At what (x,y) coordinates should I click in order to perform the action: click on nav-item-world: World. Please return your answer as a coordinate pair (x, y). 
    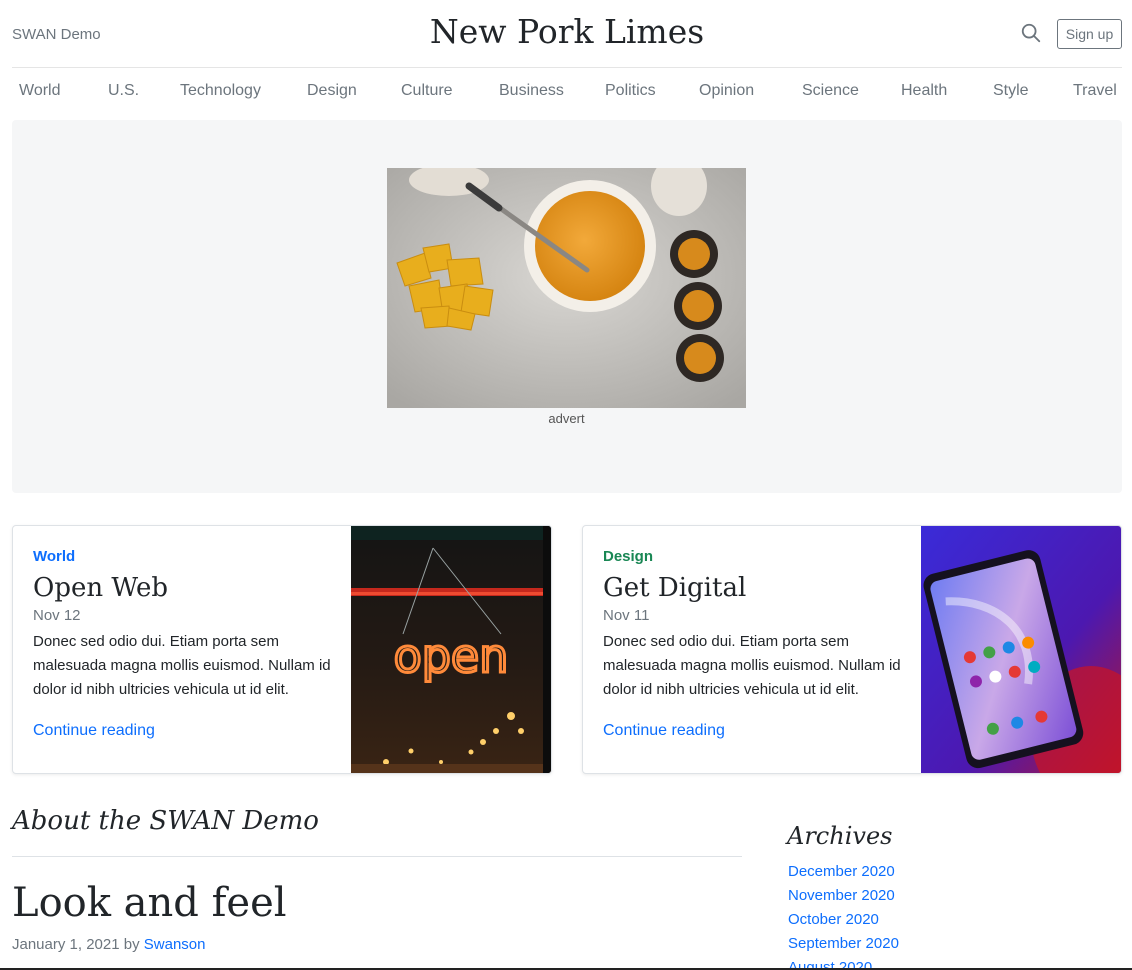
    Looking at the image, I should click on (40, 91).